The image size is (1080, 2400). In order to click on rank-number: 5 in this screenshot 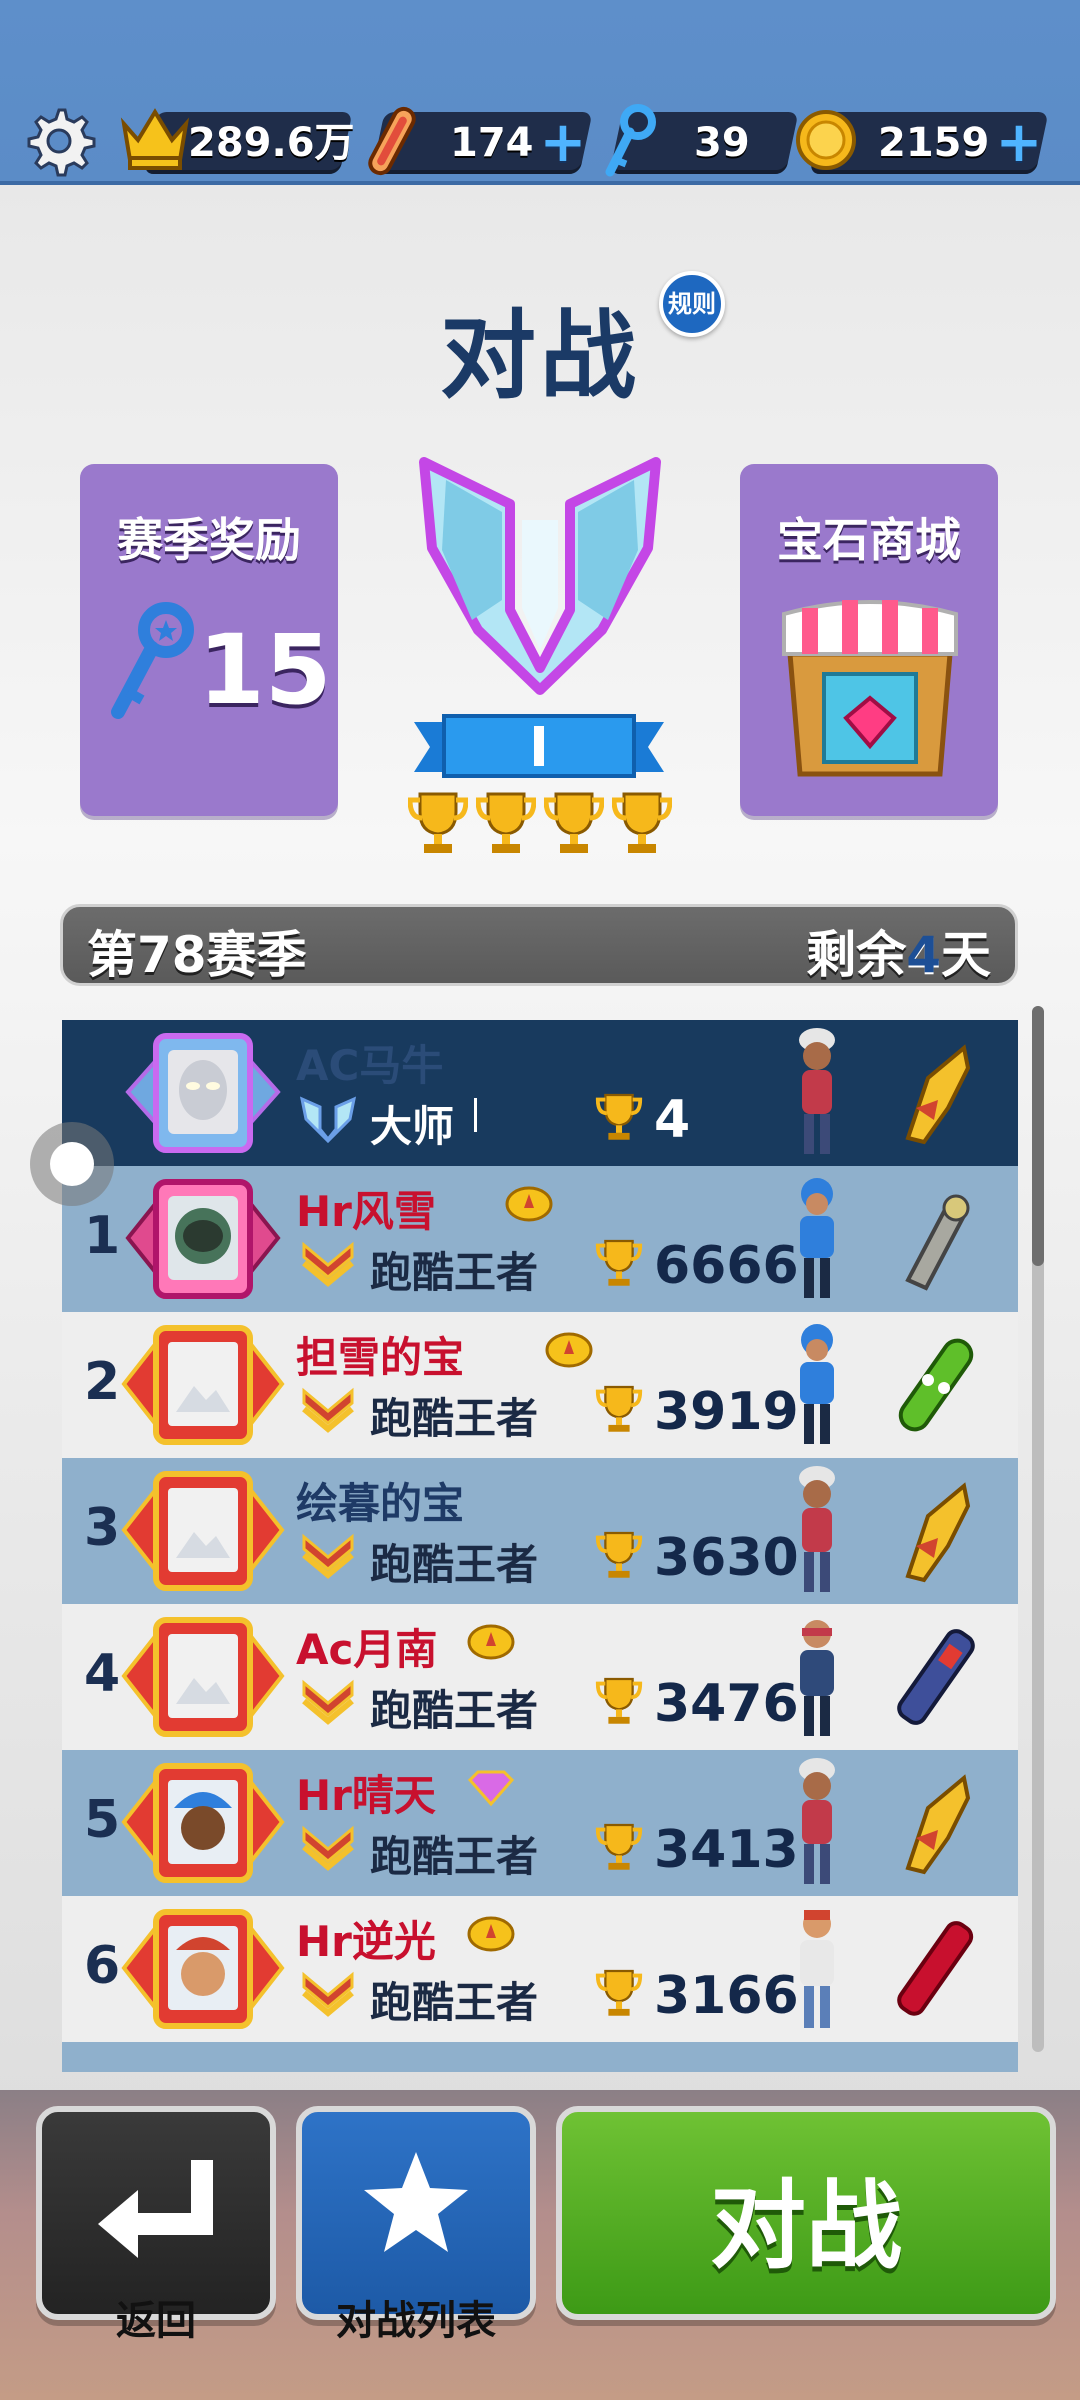, I will do `click(102, 1820)`.